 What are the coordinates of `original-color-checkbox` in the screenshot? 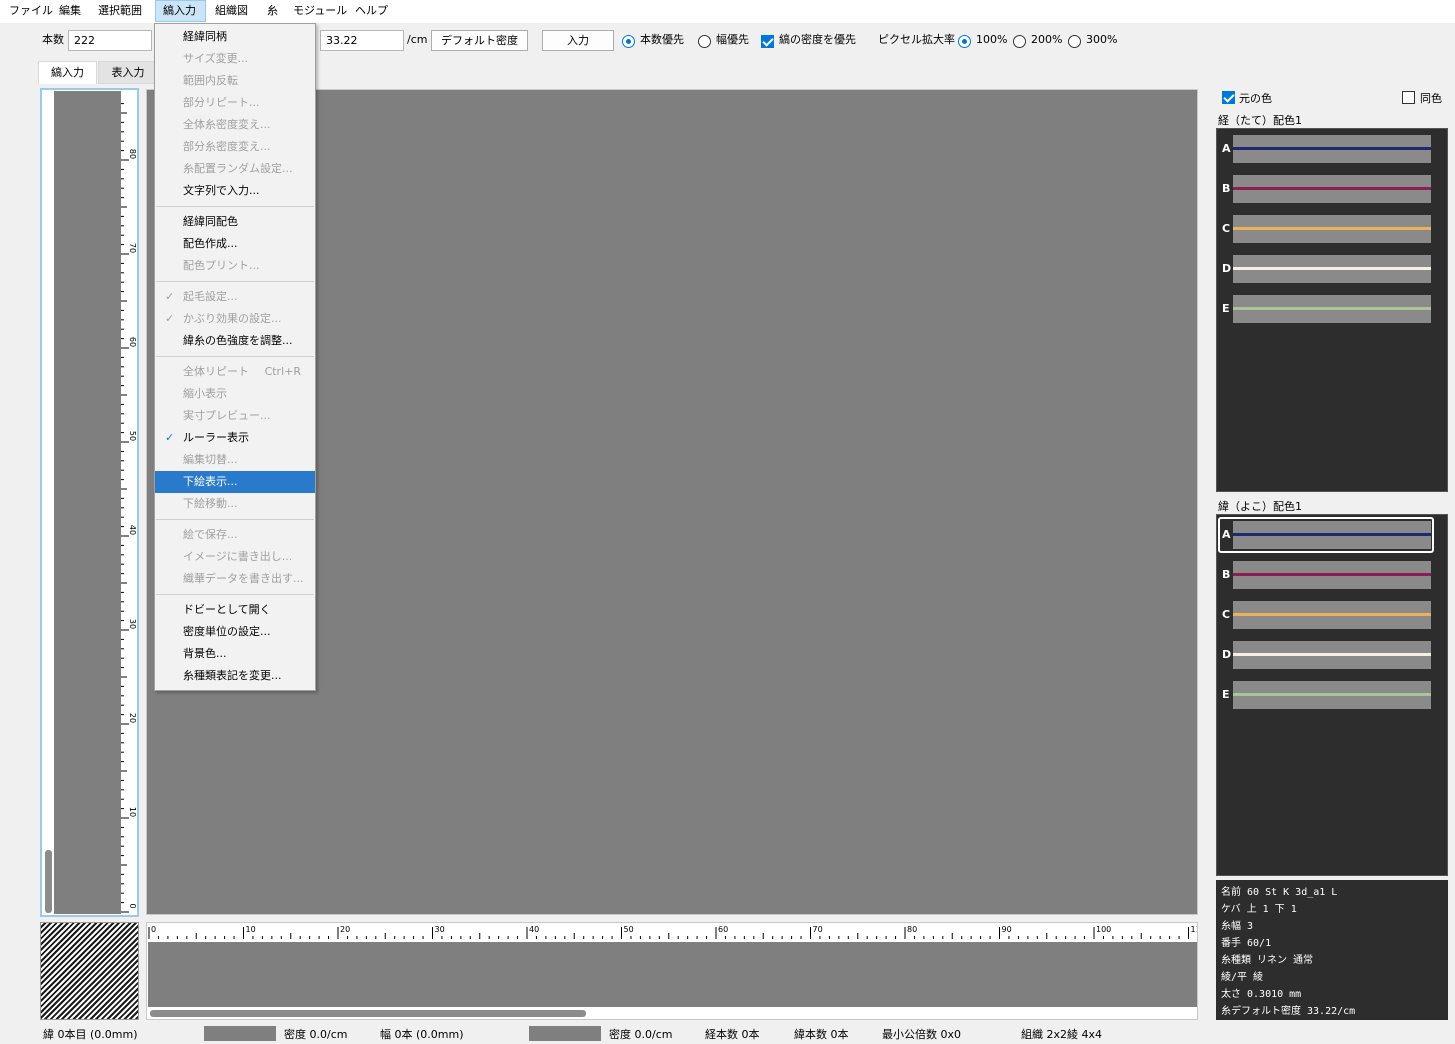 It's located at (1228, 97).